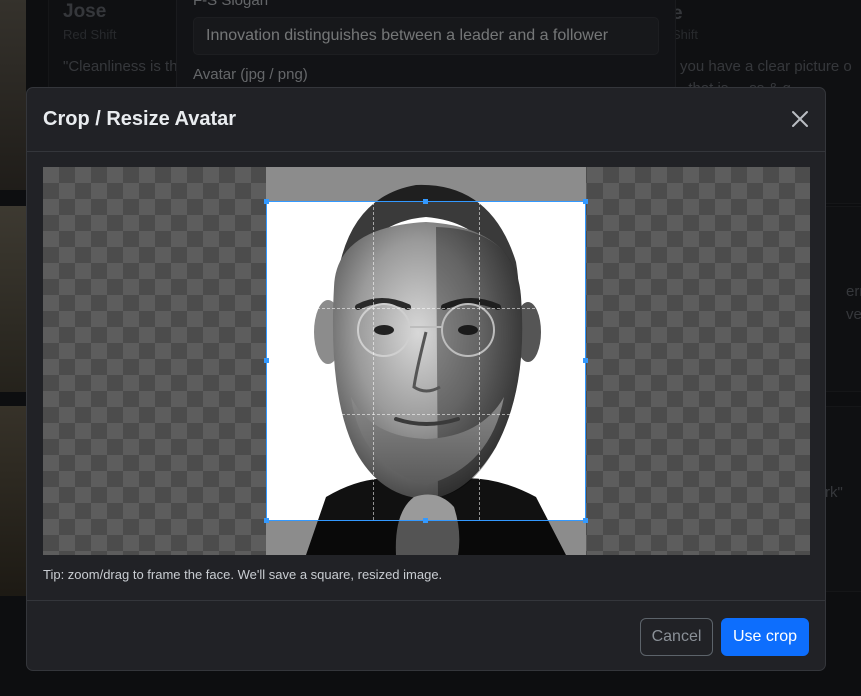 The height and width of the screenshot is (696, 861). What do you see at coordinates (266, 520) in the screenshot?
I see `crop-handle-bottom-left` at bounding box center [266, 520].